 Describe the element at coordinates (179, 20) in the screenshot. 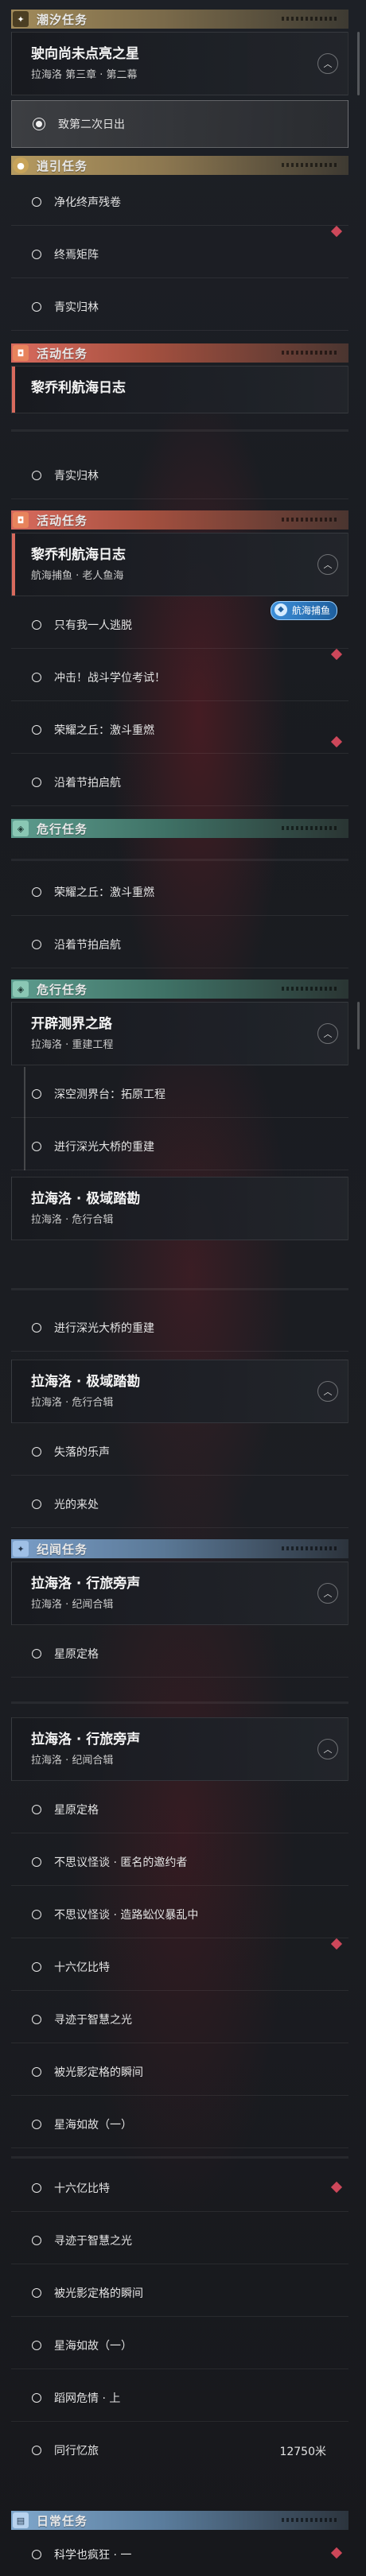

I see `category-tide-header: ✦ 潮汐任务` at that location.